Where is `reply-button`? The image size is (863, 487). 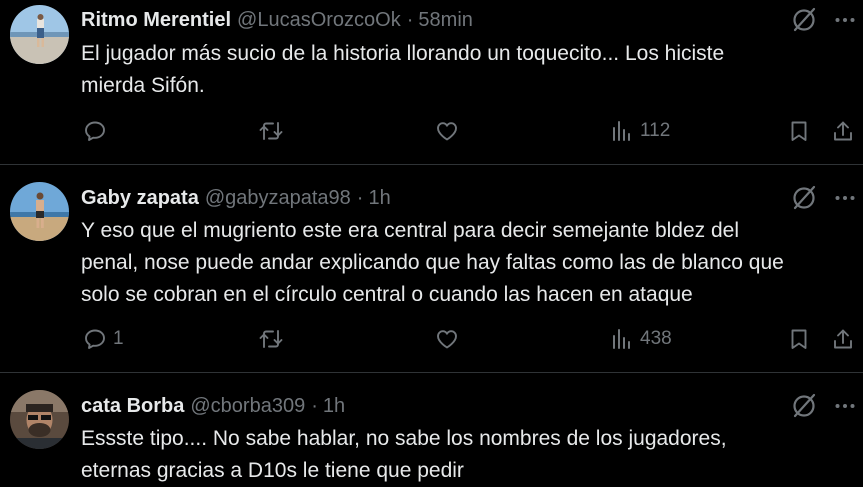 reply-button is located at coordinates (95, 131).